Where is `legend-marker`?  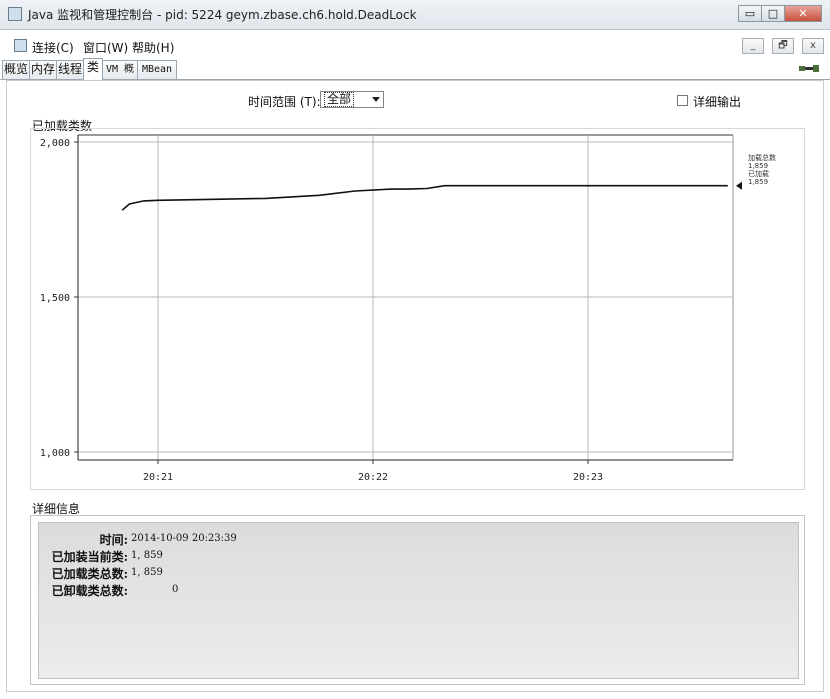
legend-marker is located at coordinates (739, 185).